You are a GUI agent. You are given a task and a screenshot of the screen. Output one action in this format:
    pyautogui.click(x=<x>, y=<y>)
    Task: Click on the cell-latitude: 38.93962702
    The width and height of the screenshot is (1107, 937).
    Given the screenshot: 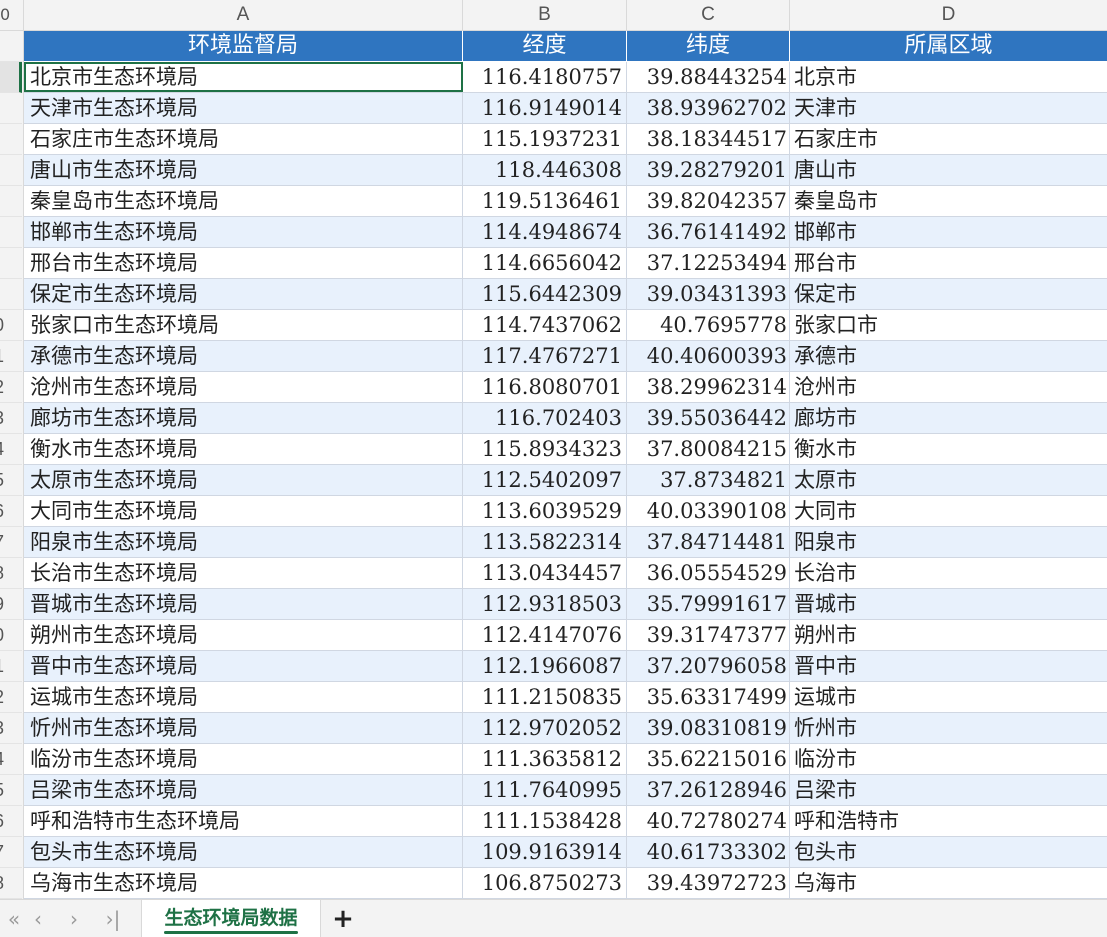 What is the action you would take?
    pyautogui.click(x=708, y=108)
    